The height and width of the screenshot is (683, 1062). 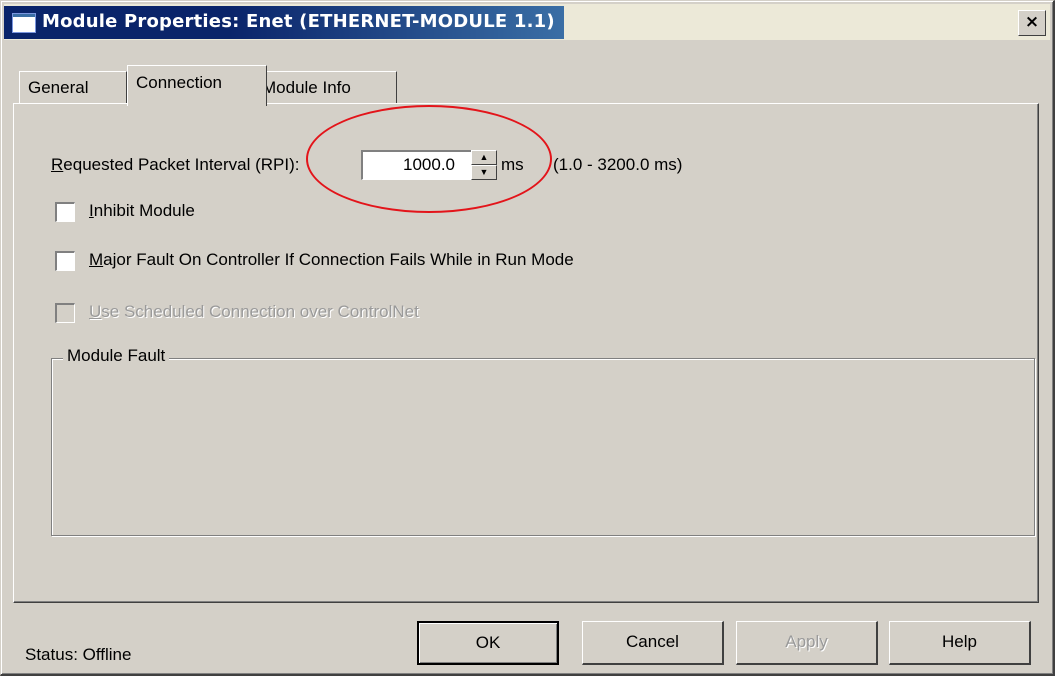 I want to click on help-button: Help, so click(x=960, y=643).